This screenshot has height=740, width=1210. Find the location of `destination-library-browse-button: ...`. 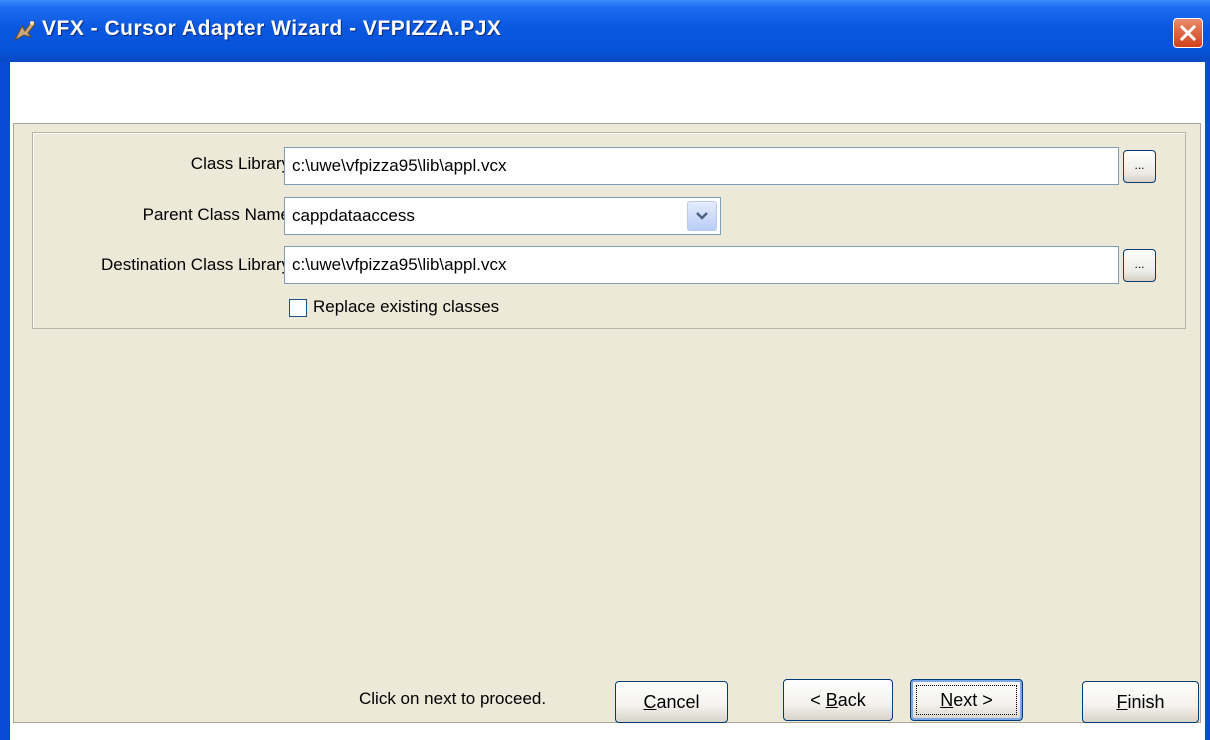

destination-library-browse-button: ... is located at coordinates (1139, 265).